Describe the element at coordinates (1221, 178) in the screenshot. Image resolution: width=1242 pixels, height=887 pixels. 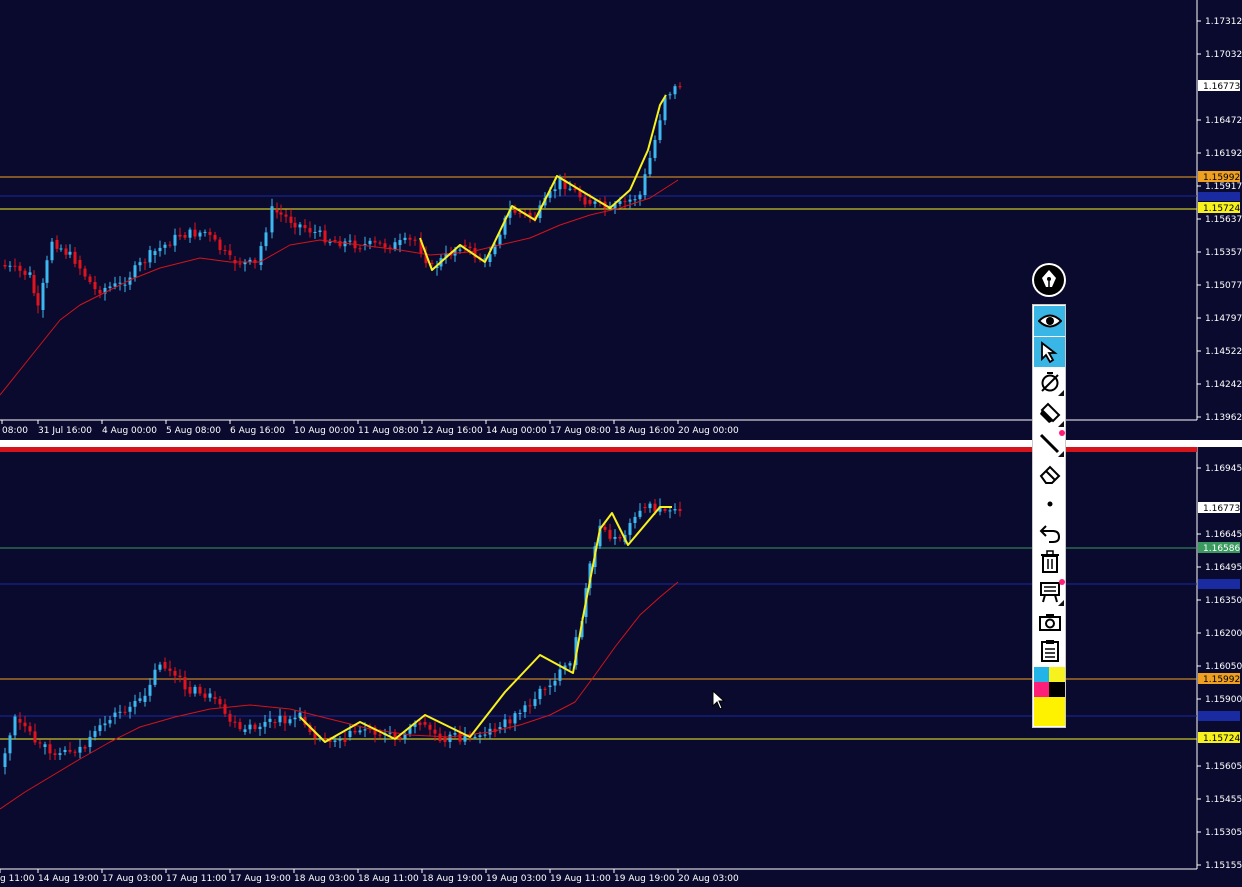
I see `level-tag-orange: 1.15992` at that location.